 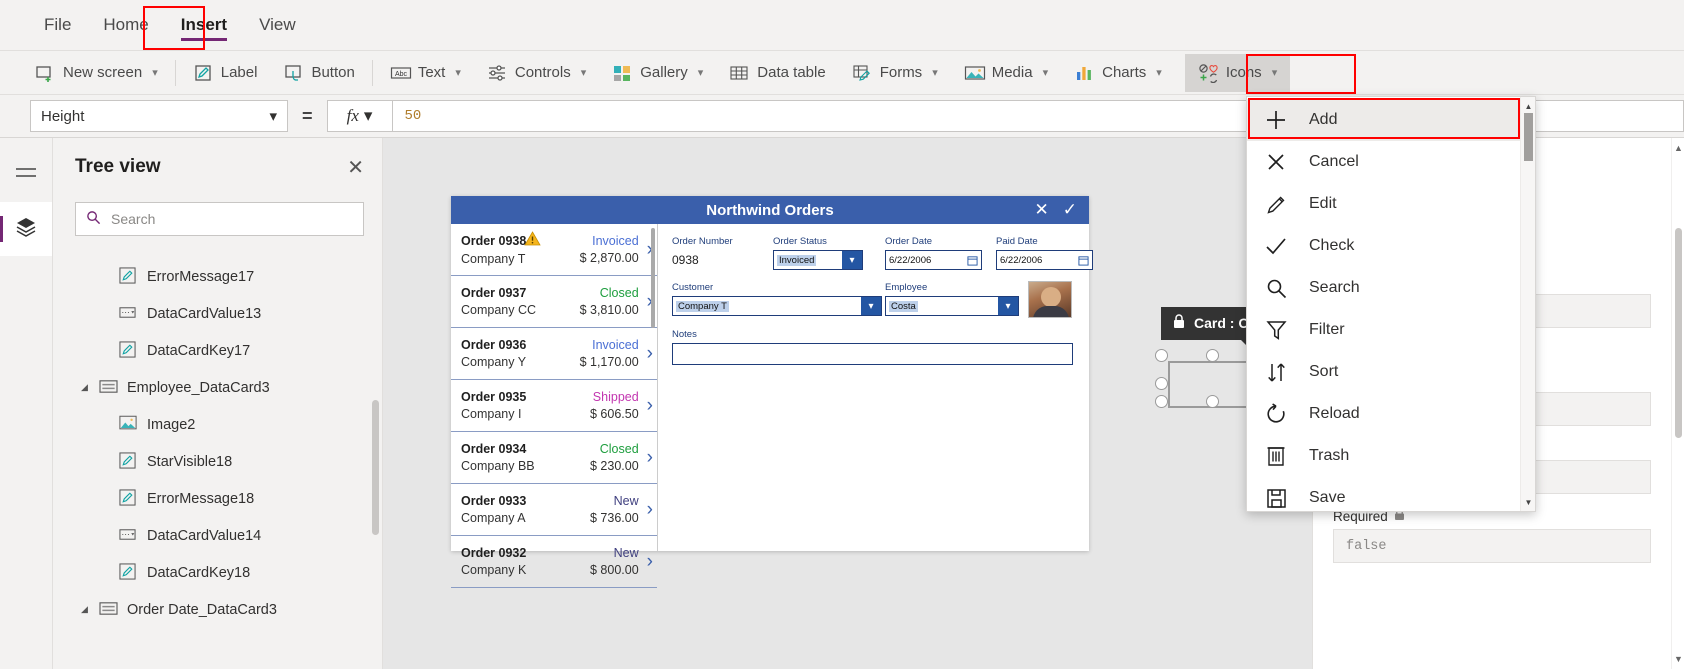 What do you see at coordinates (96, 73) in the screenshot?
I see `ribbon-new-screen: New screen ▾` at bounding box center [96, 73].